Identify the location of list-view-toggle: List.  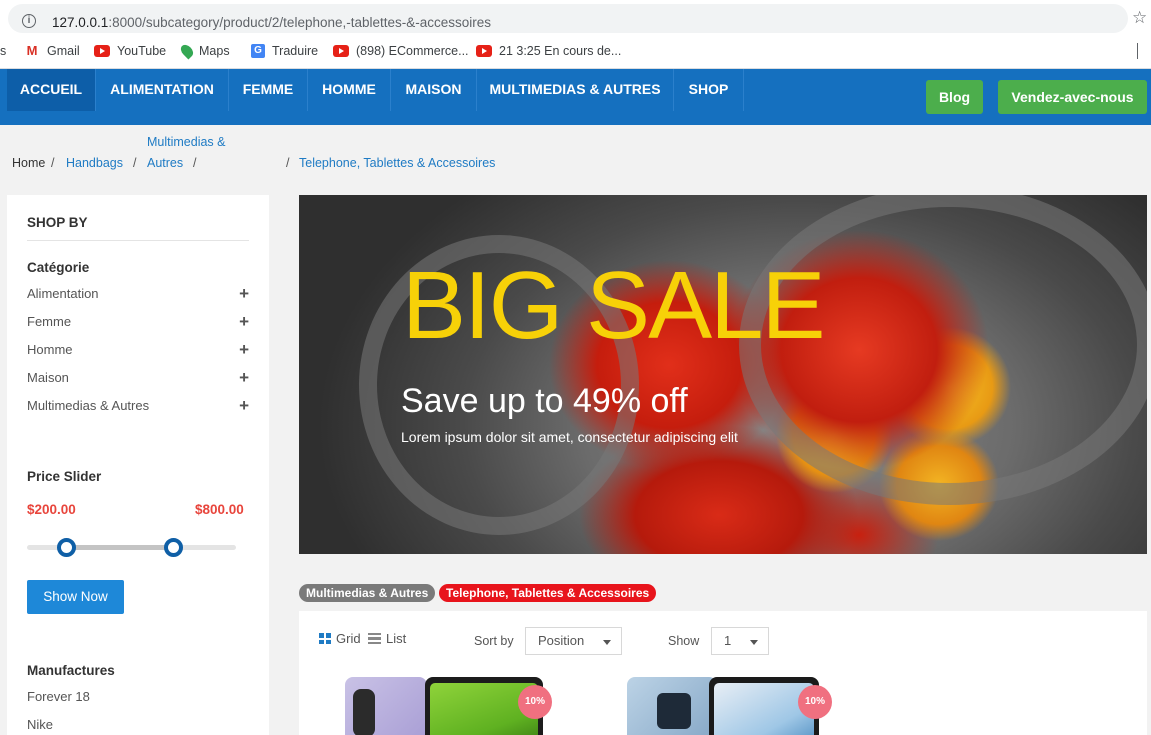
(387, 638).